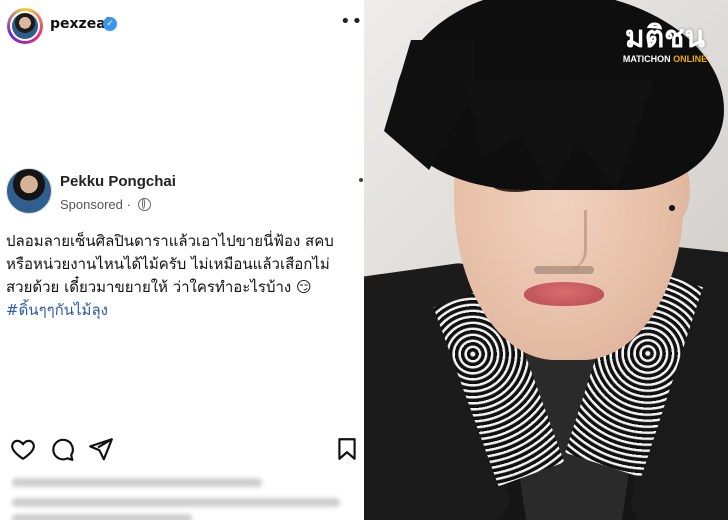 This screenshot has height=520, width=728. I want to click on bookmark-icon, so click(347, 449).